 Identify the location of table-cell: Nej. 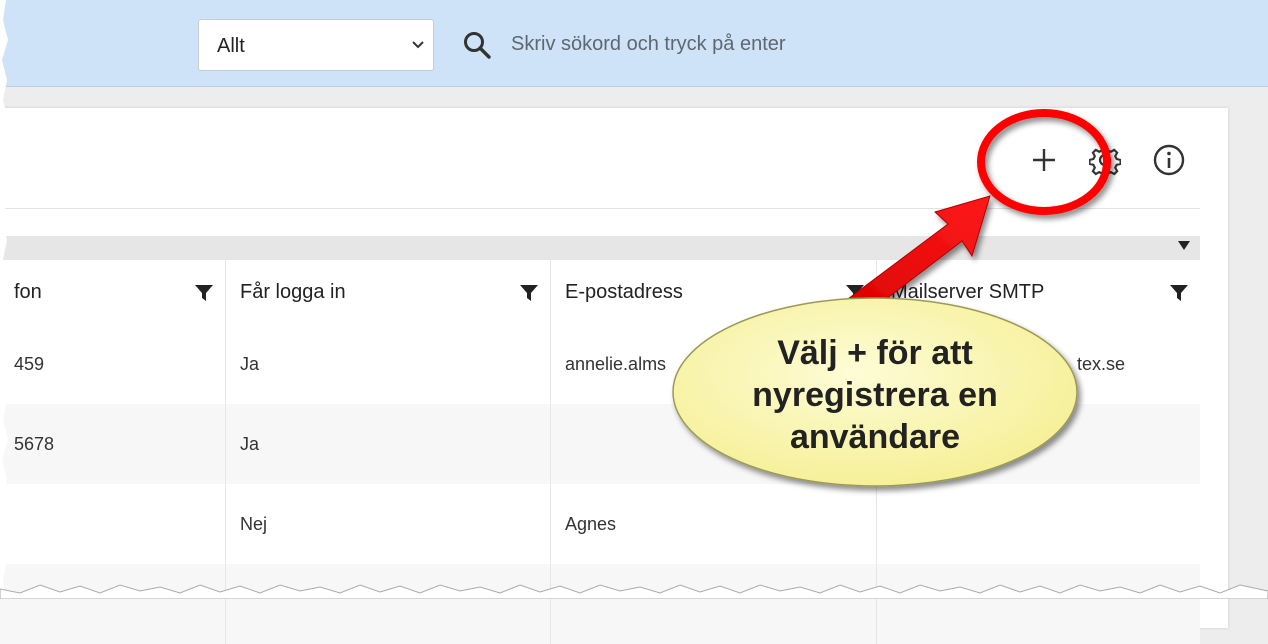
(388, 524).